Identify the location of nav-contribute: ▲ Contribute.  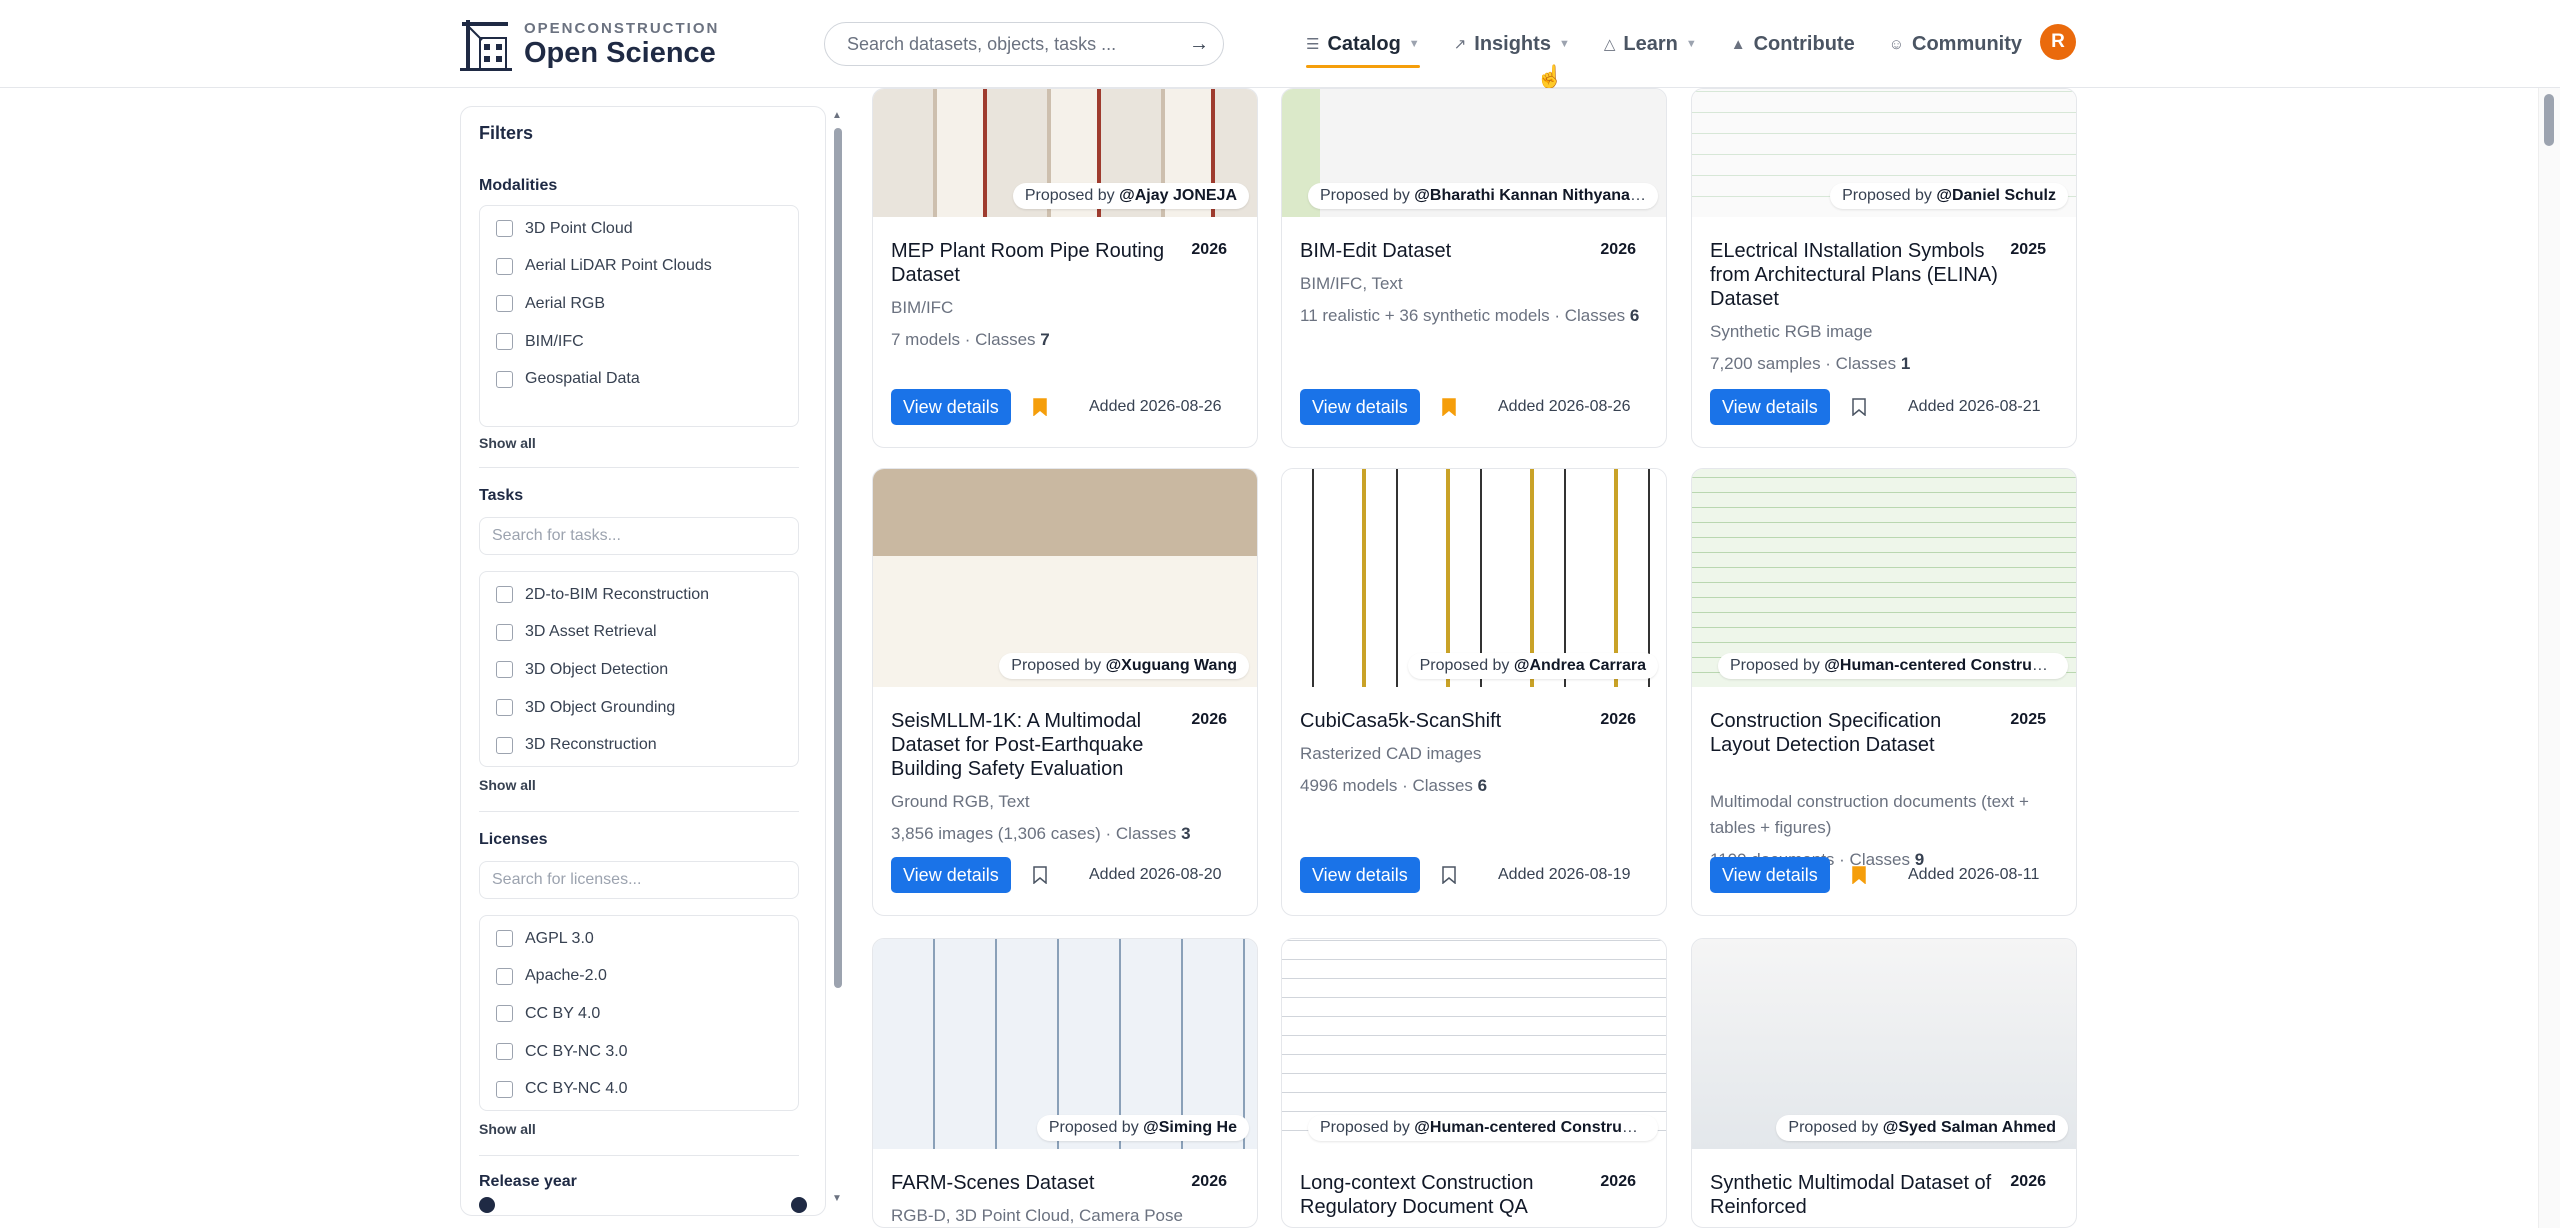
(1793, 44).